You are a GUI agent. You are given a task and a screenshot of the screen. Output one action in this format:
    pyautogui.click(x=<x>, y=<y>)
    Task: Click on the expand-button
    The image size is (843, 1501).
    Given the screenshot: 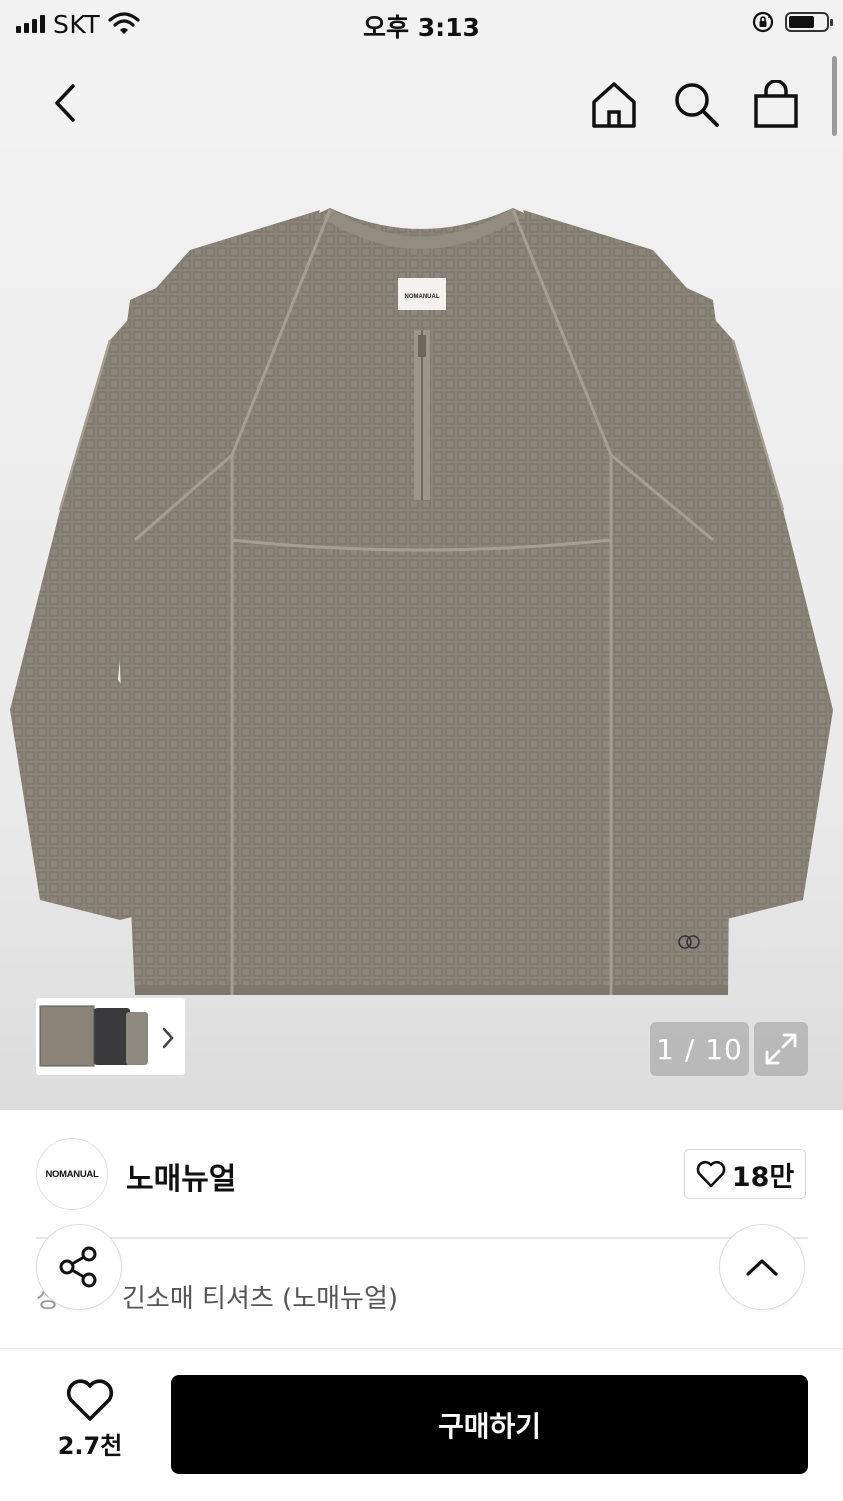 What is the action you would take?
    pyautogui.click(x=781, y=1049)
    